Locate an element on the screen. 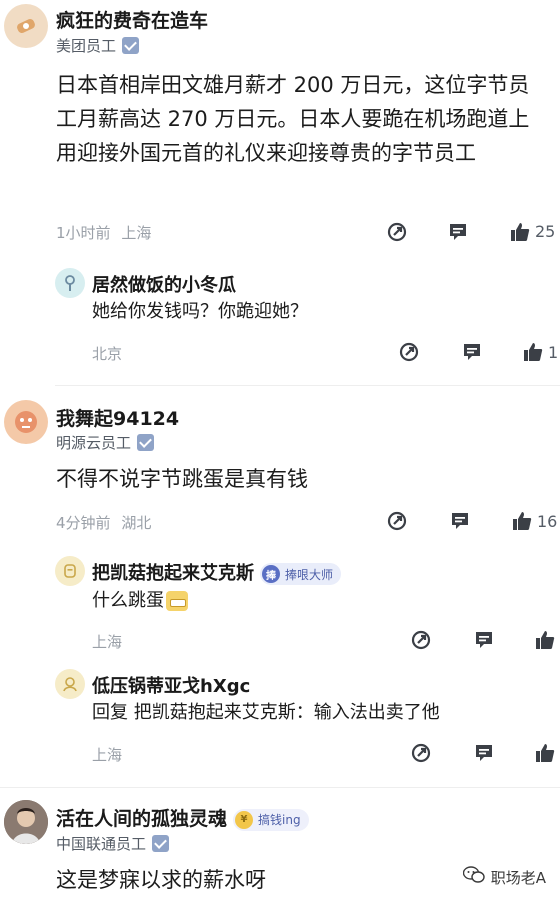  user-name-text: 活在人间的孤独灵魂 is located at coordinates (142, 819).